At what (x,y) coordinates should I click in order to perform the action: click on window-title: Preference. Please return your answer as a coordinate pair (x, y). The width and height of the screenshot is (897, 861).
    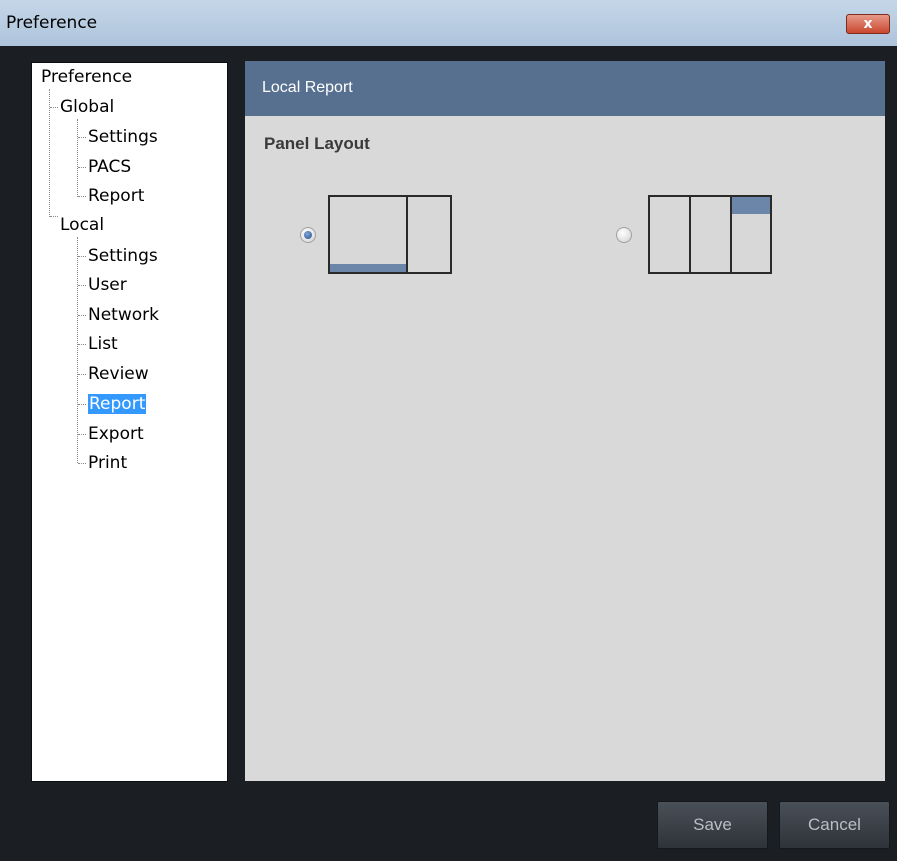
    Looking at the image, I should click on (52, 23).